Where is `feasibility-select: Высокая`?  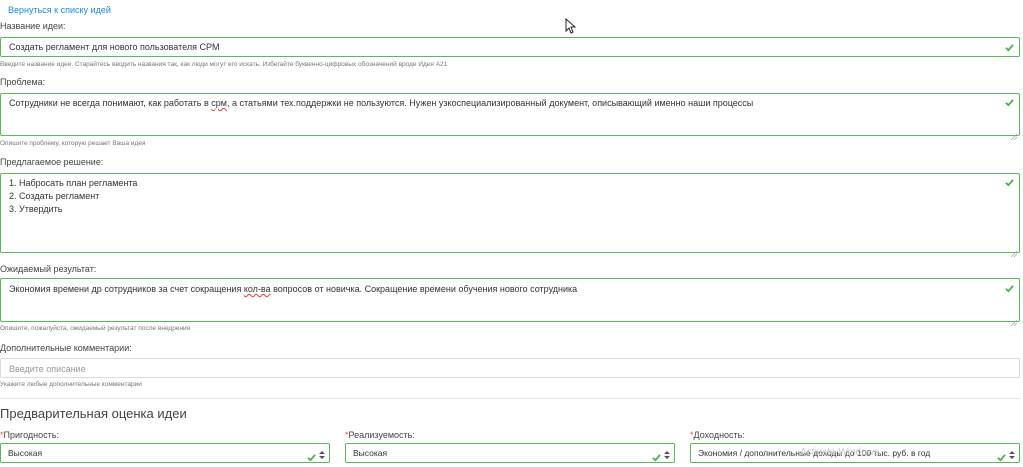 feasibility-select: Высокая is located at coordinates (510, 453).